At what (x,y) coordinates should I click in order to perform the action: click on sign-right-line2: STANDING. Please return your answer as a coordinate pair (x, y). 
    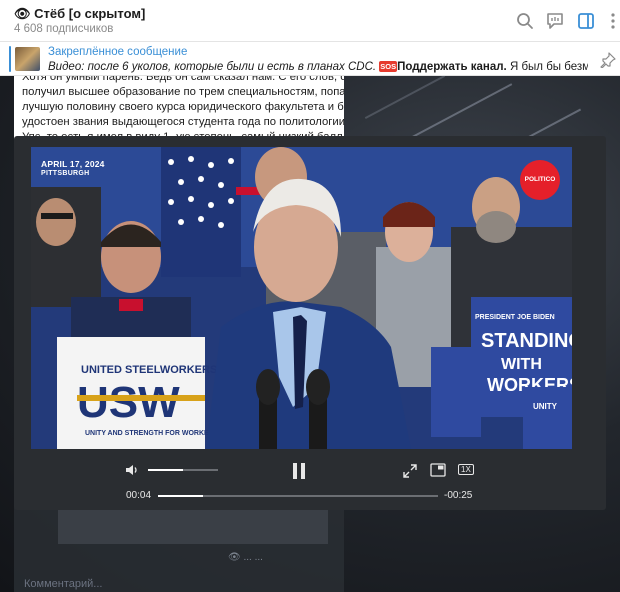
    Looking at the image, I should click on (526, 341).